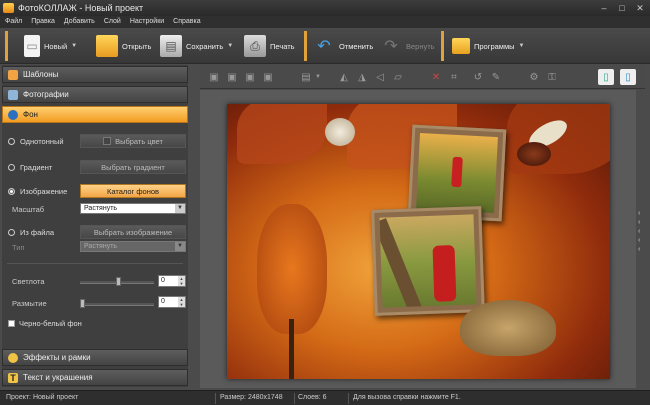 The height and width of the screenshot is (405, 650). What do you see at coordinates (172, 281) in the screenshot?
I see `brightness-spinbox: 0 ▲ ▼` at bounding box center [172, 281].